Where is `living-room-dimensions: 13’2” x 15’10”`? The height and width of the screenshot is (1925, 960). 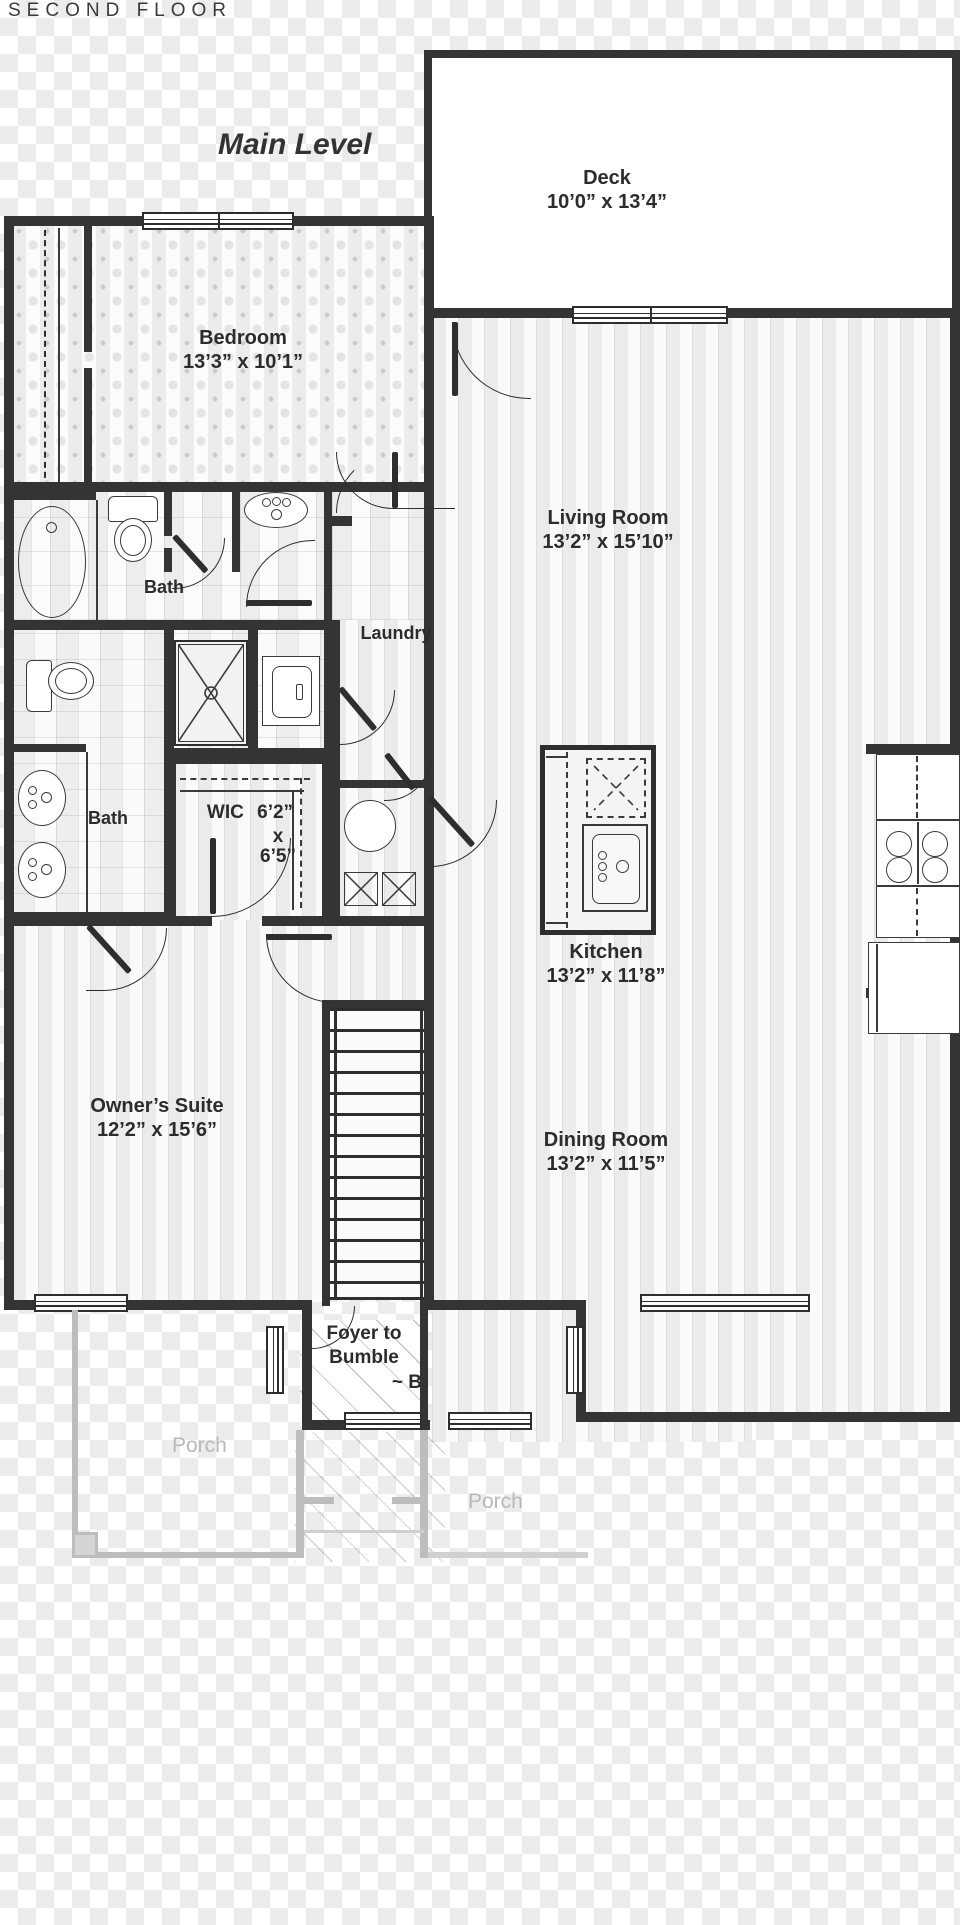
living-room-dimensions: 13’2” x 15’10” is located at coordinates (608, 542).